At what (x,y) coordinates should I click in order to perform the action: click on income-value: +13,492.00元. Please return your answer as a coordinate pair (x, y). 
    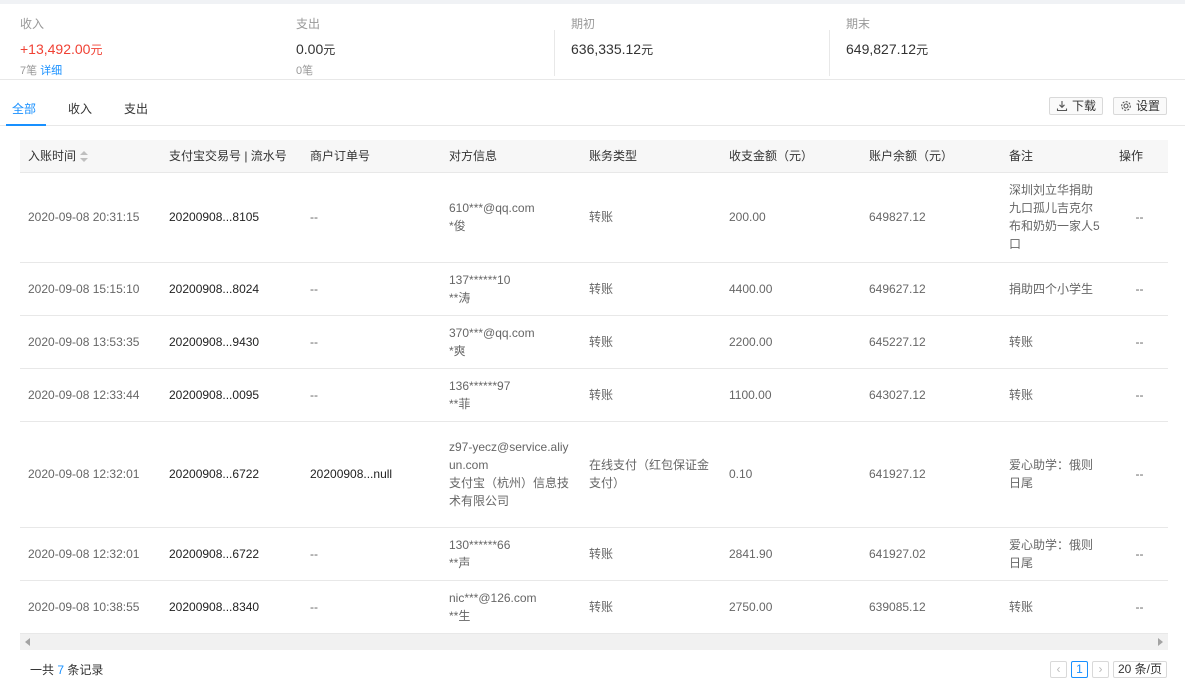
    Looking at the image, I should click on (145, 49).